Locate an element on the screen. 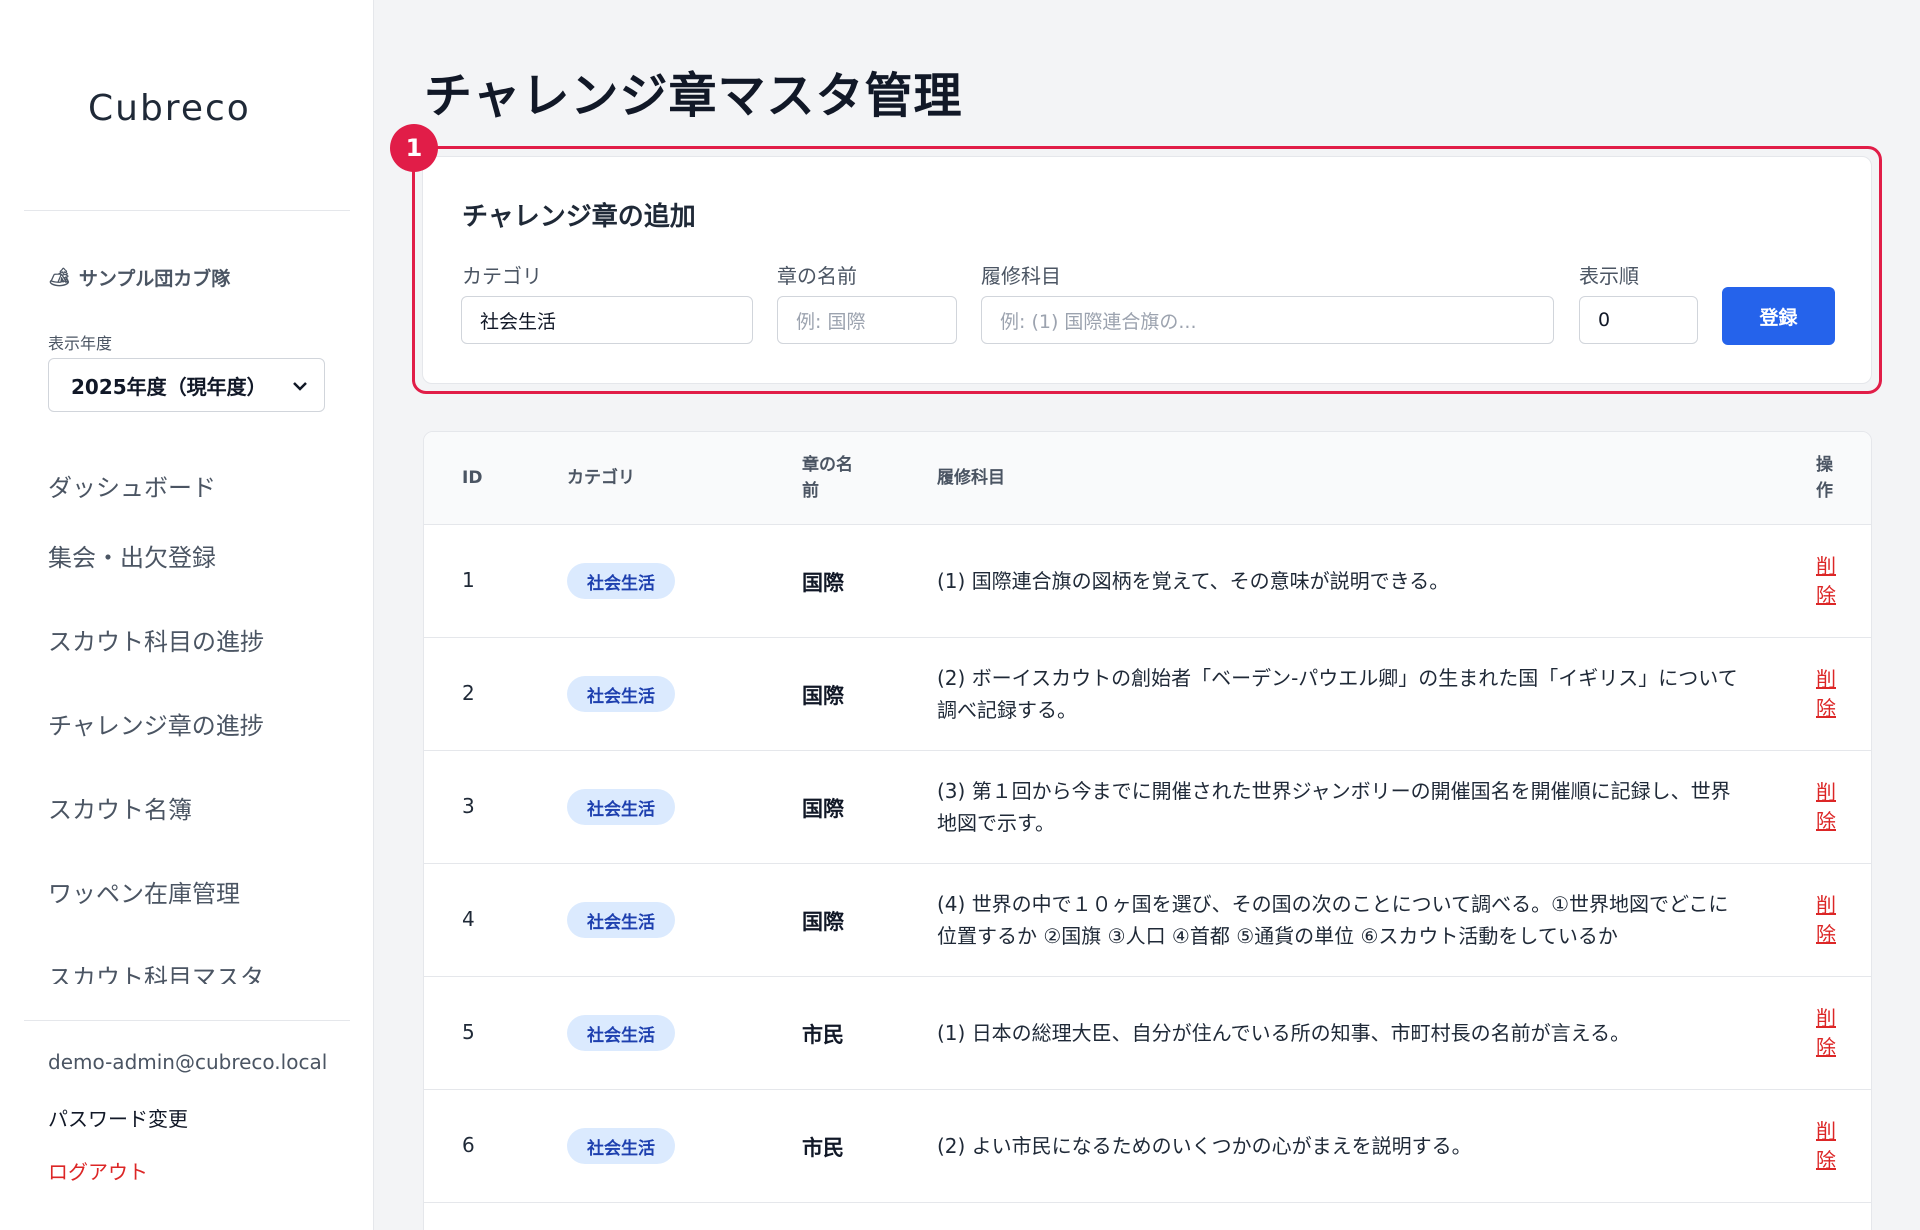  header-subject: 履修科目 is located at coordinates (971, 478).